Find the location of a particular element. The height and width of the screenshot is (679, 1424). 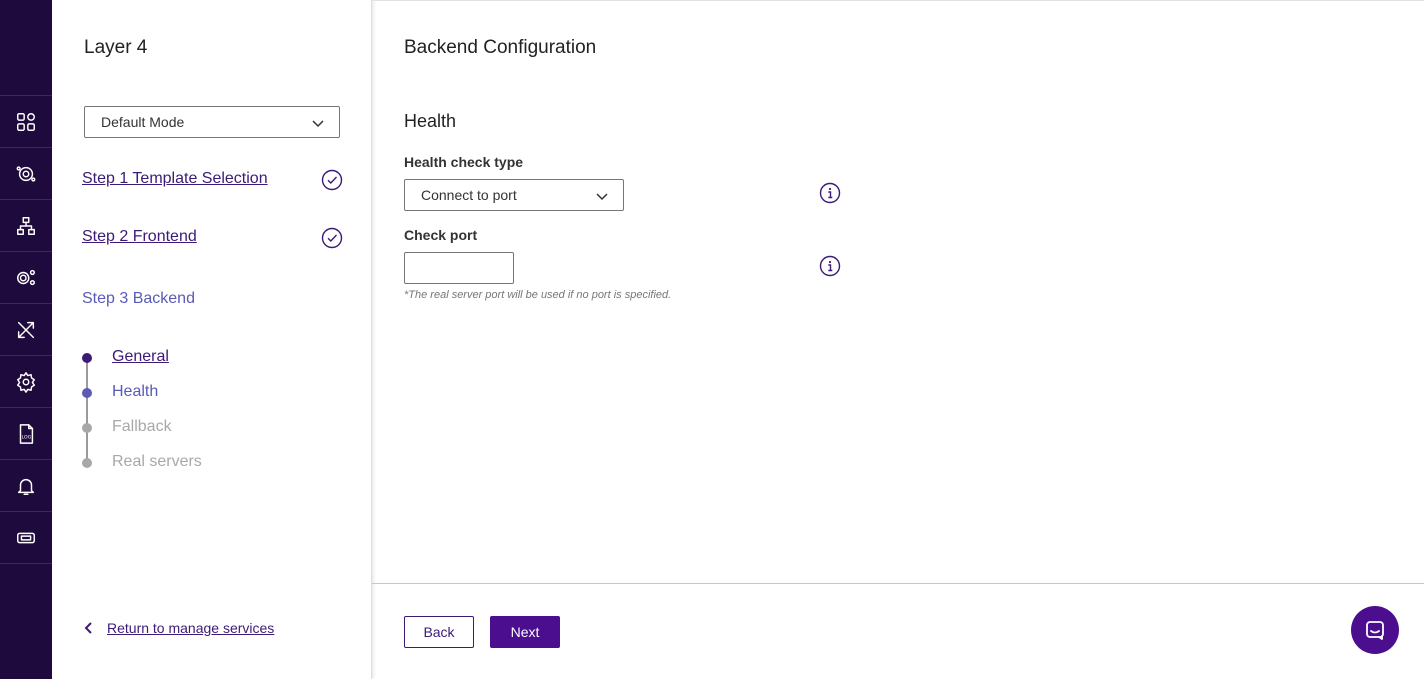

footer-divider is located at coordinates (898, 583).